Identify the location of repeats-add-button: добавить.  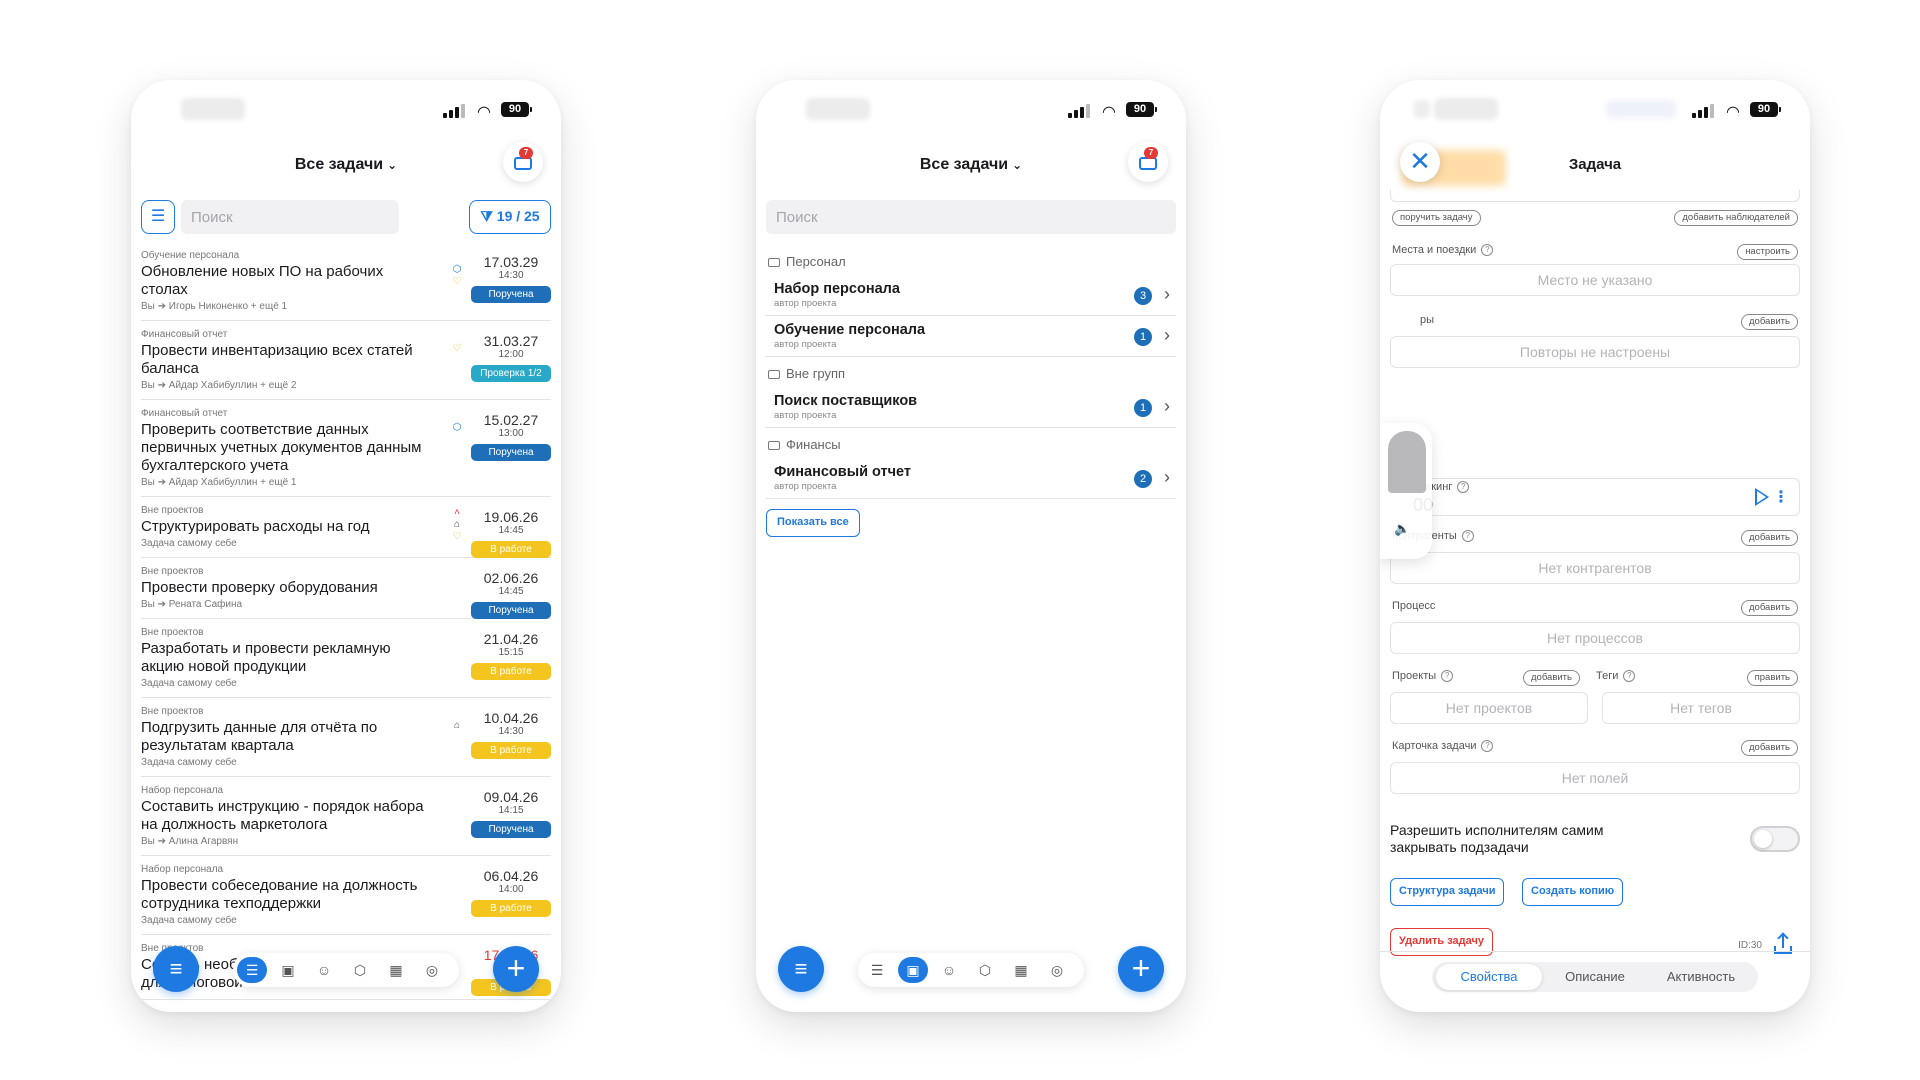
(1769, 322).